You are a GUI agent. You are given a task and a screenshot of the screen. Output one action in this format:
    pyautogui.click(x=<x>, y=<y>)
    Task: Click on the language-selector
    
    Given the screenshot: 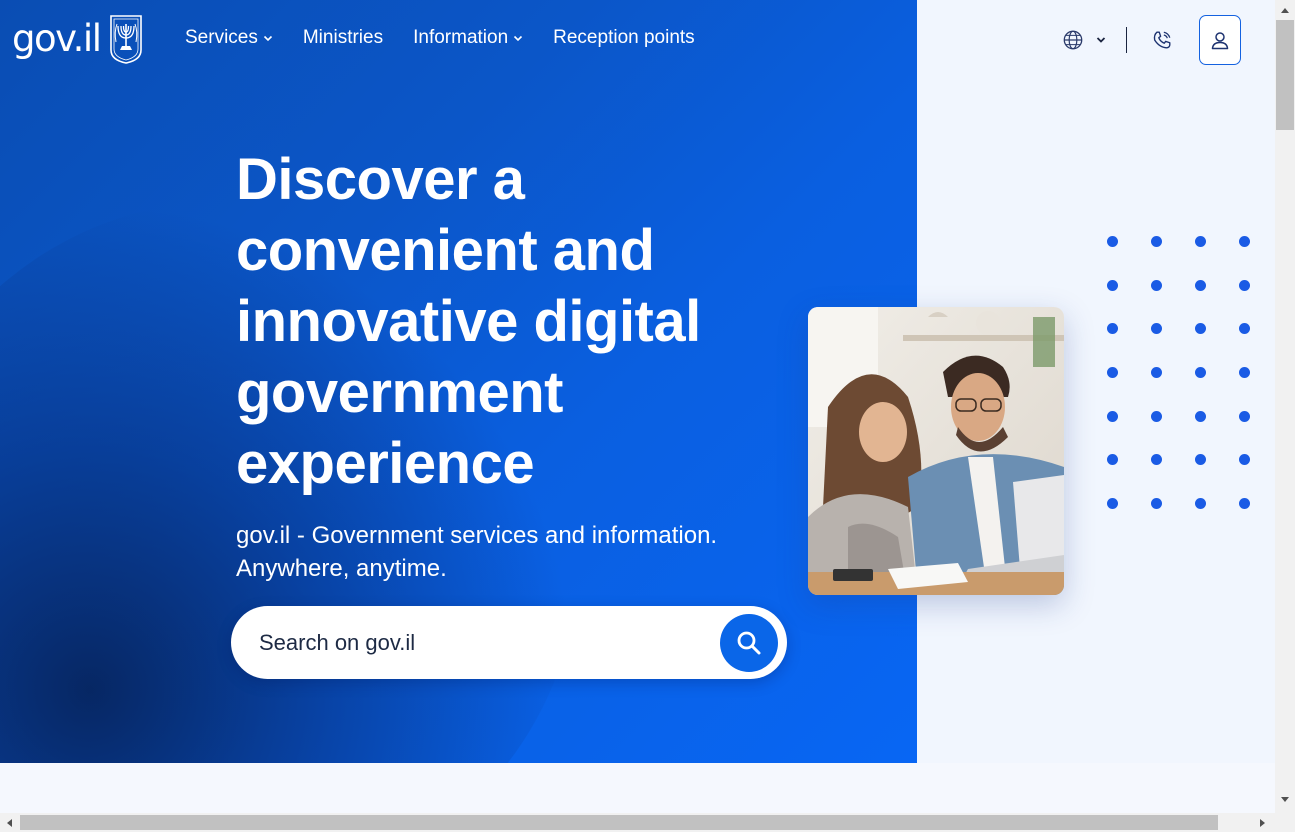 What is the action you would take?
    pyautogui.click(x=1084, y=40)
    